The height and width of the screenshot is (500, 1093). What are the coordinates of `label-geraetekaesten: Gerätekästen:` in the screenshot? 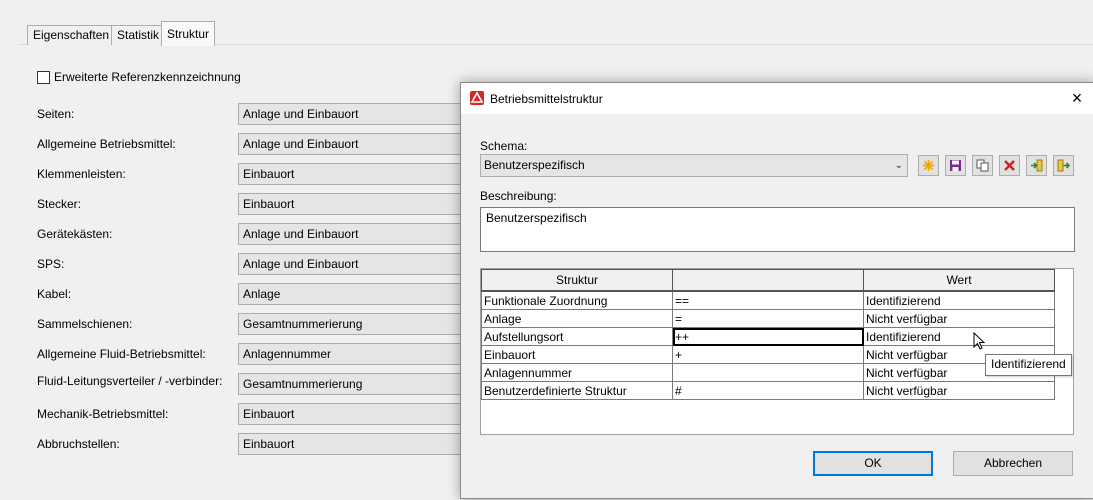 It's located at (75, 234).